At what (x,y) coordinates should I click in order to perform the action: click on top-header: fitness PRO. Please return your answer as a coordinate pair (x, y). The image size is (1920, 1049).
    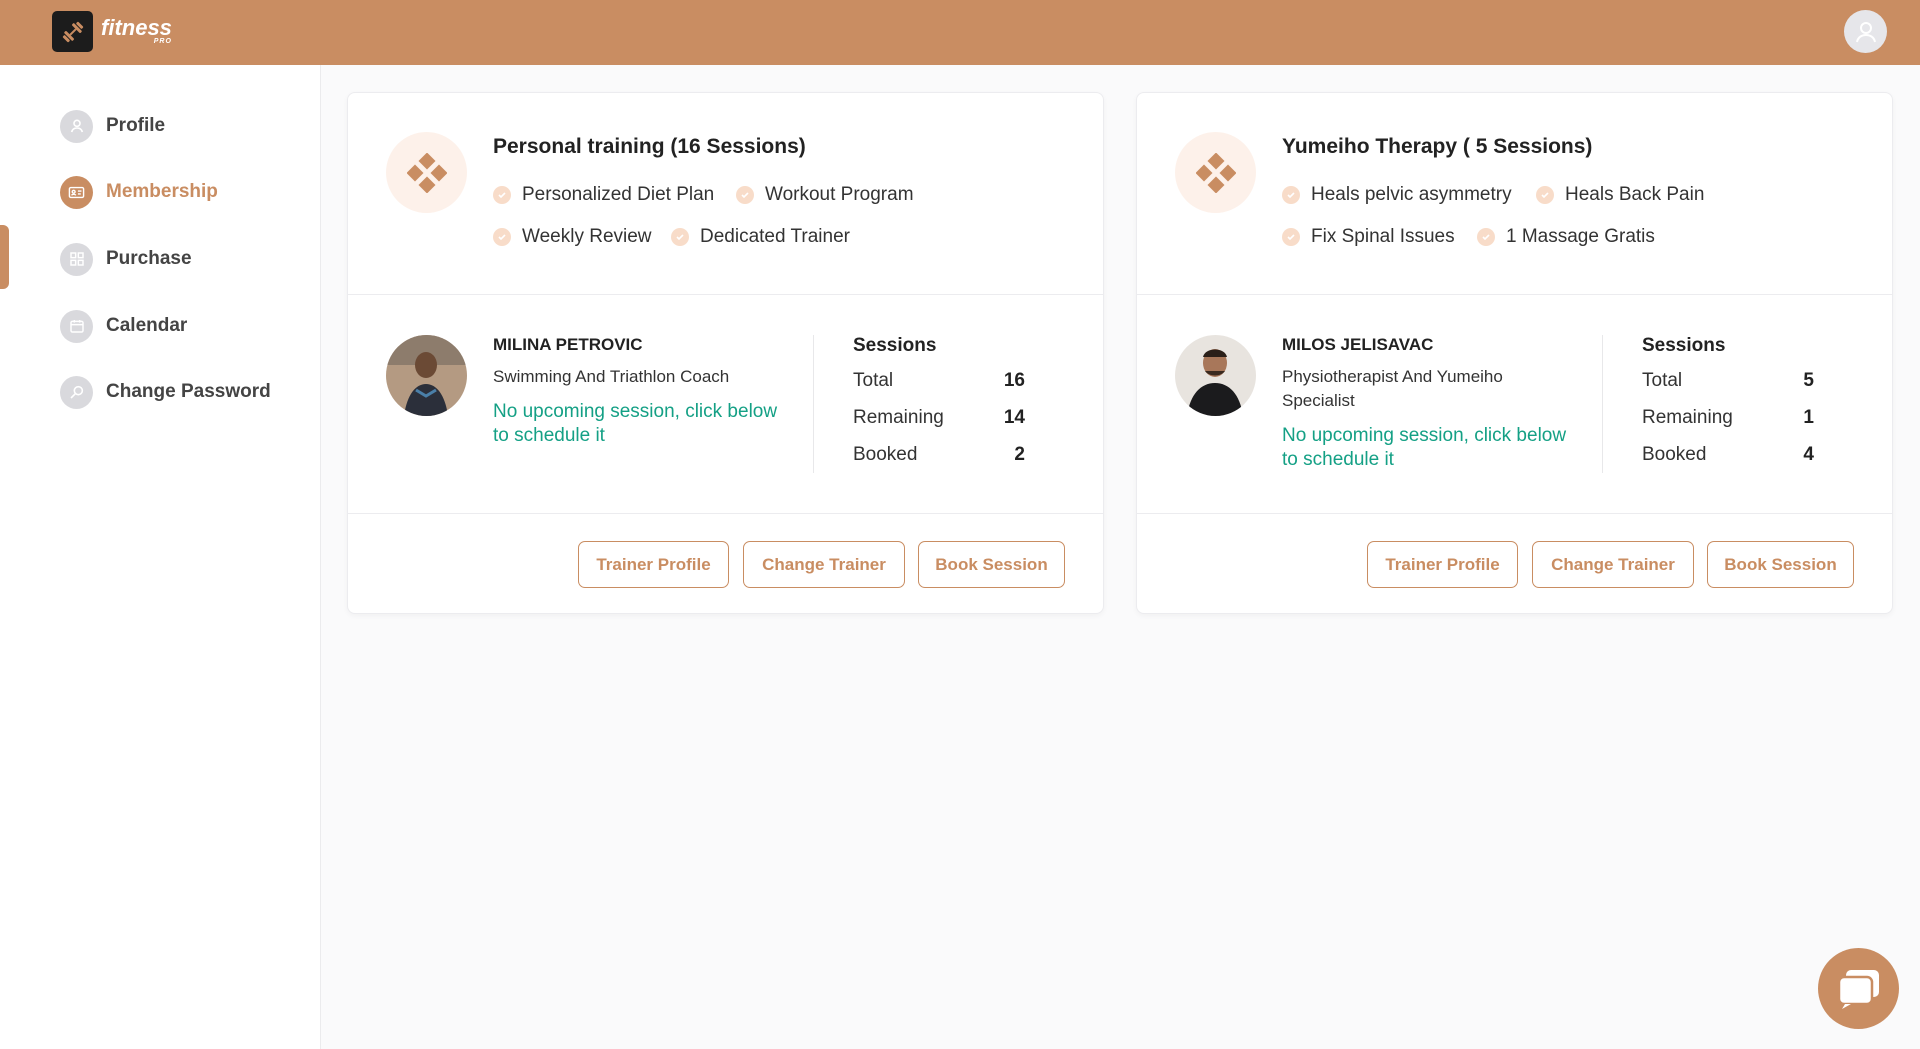
    Looking at the image, I should click on (960, 32).